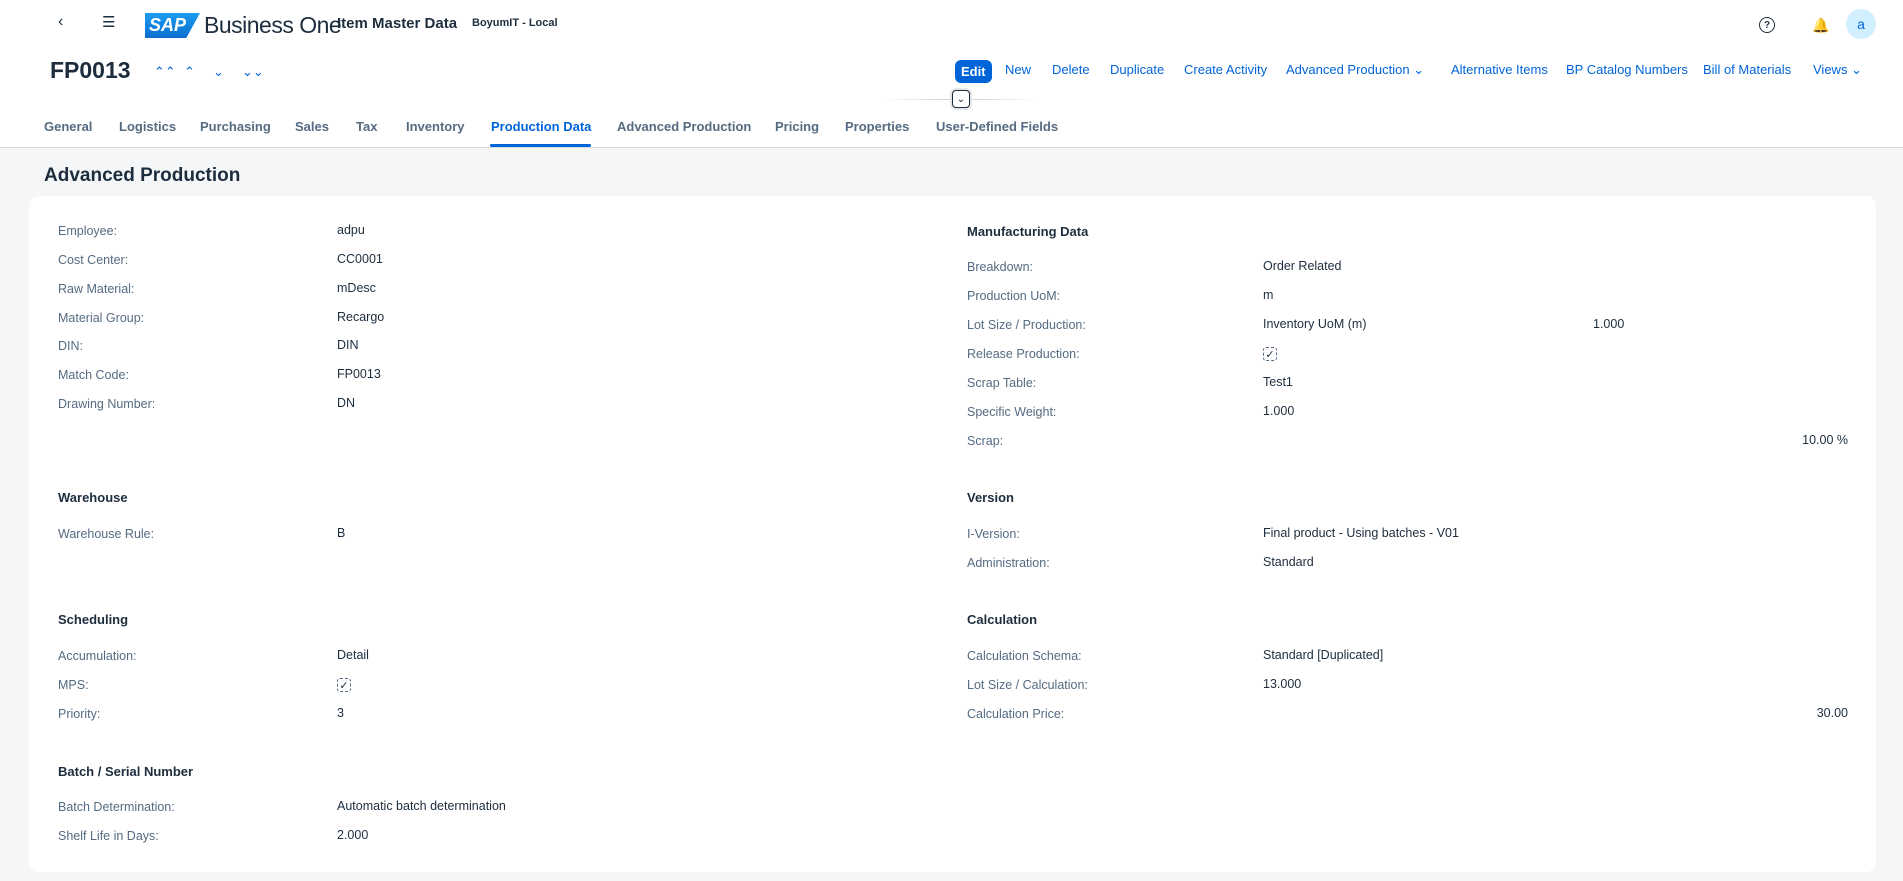 This screenshot has width=1903, height=881. Describe the element at coordinates (1832, 713) in the screenshot. I see `calculation-price-value: 30.00` at that location.